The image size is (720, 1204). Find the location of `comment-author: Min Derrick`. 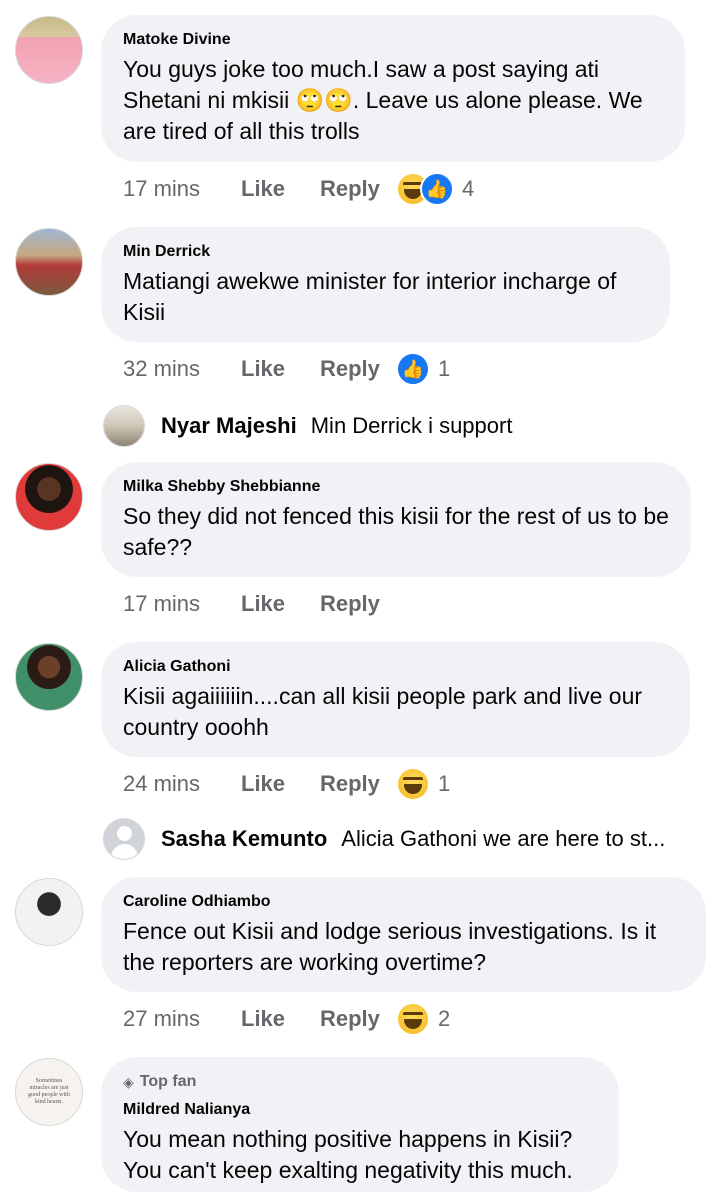

comment-author: Min Derrick is located at coordinates (385, 252).